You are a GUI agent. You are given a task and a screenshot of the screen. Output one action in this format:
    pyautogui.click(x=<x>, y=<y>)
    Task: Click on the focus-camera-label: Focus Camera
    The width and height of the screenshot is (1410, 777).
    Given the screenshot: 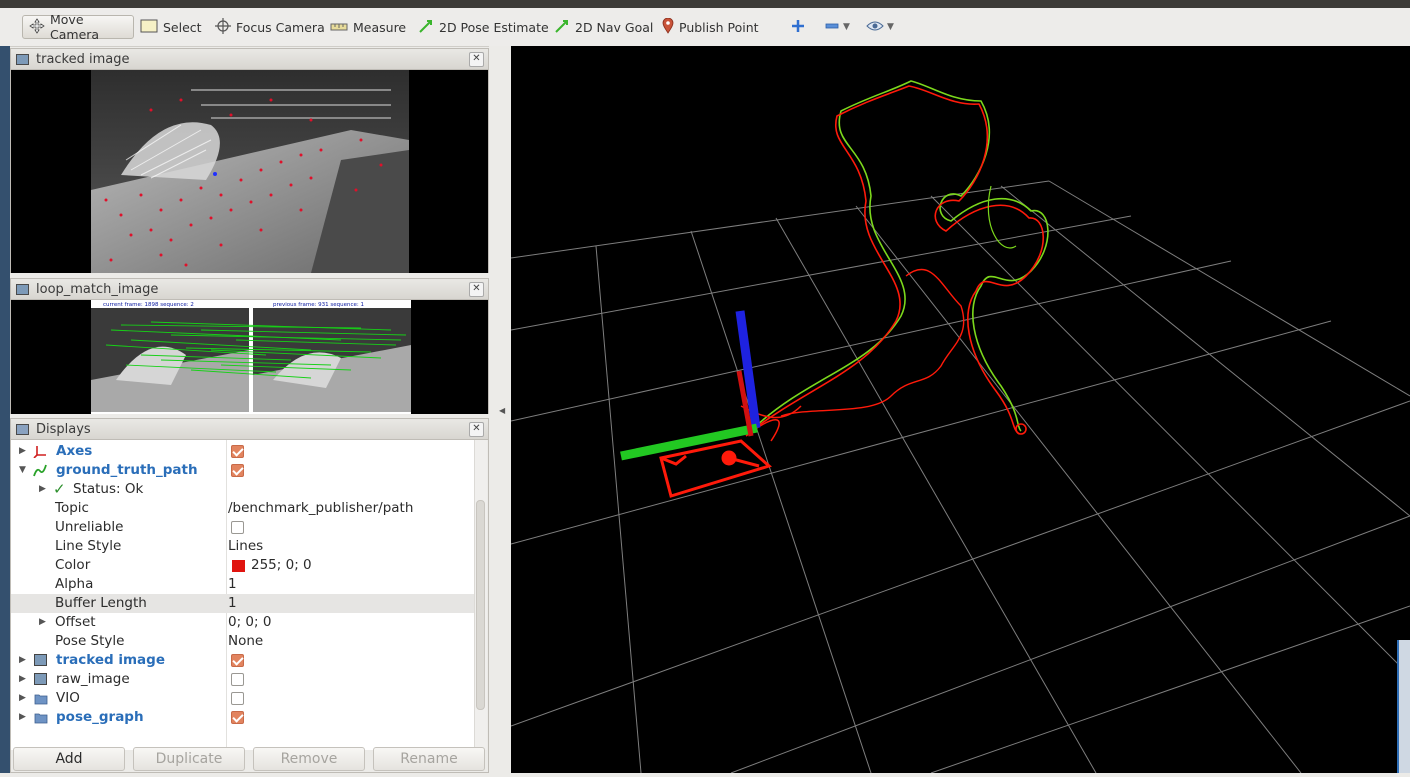 What is the action you would take?
    pyautogui.click(x=280, y=27)
    